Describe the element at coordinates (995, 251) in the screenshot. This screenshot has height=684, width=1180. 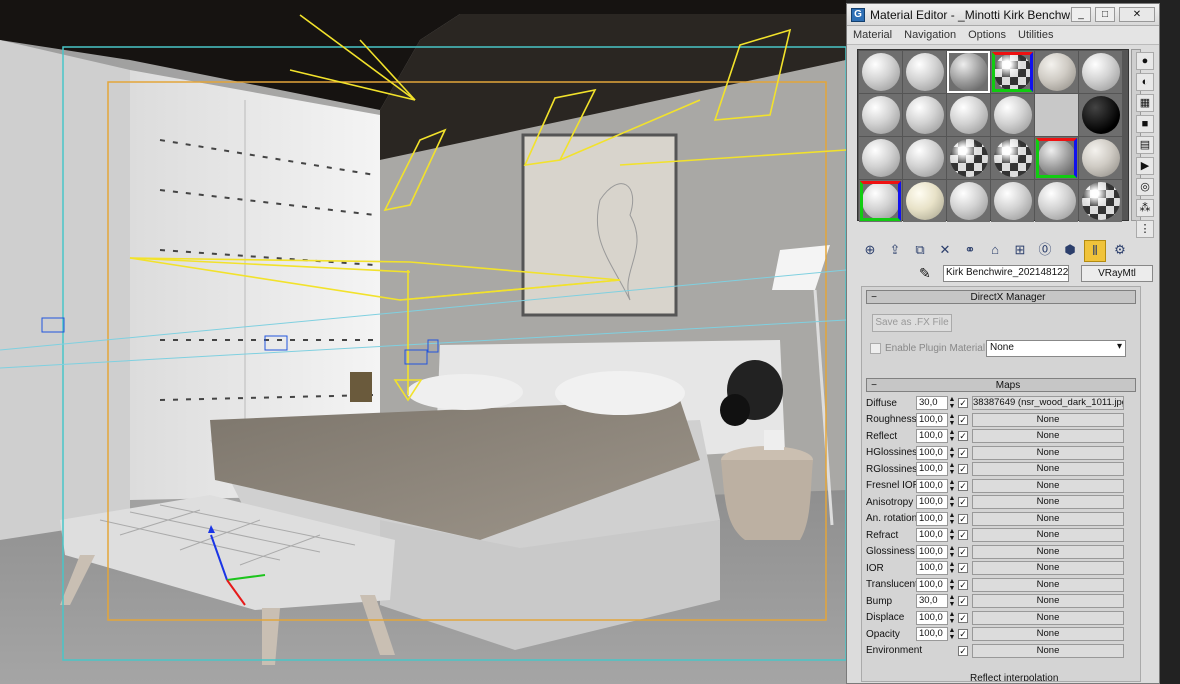
I see `put-library-icon: ⌂` at that location.